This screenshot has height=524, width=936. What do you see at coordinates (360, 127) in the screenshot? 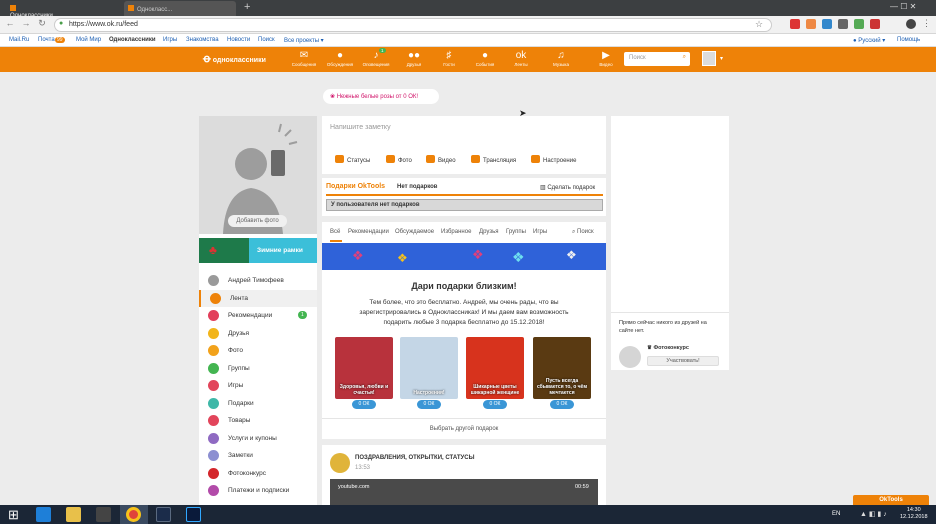
I see `note-input: Напишите заметку` at bounding box center [360, 127].